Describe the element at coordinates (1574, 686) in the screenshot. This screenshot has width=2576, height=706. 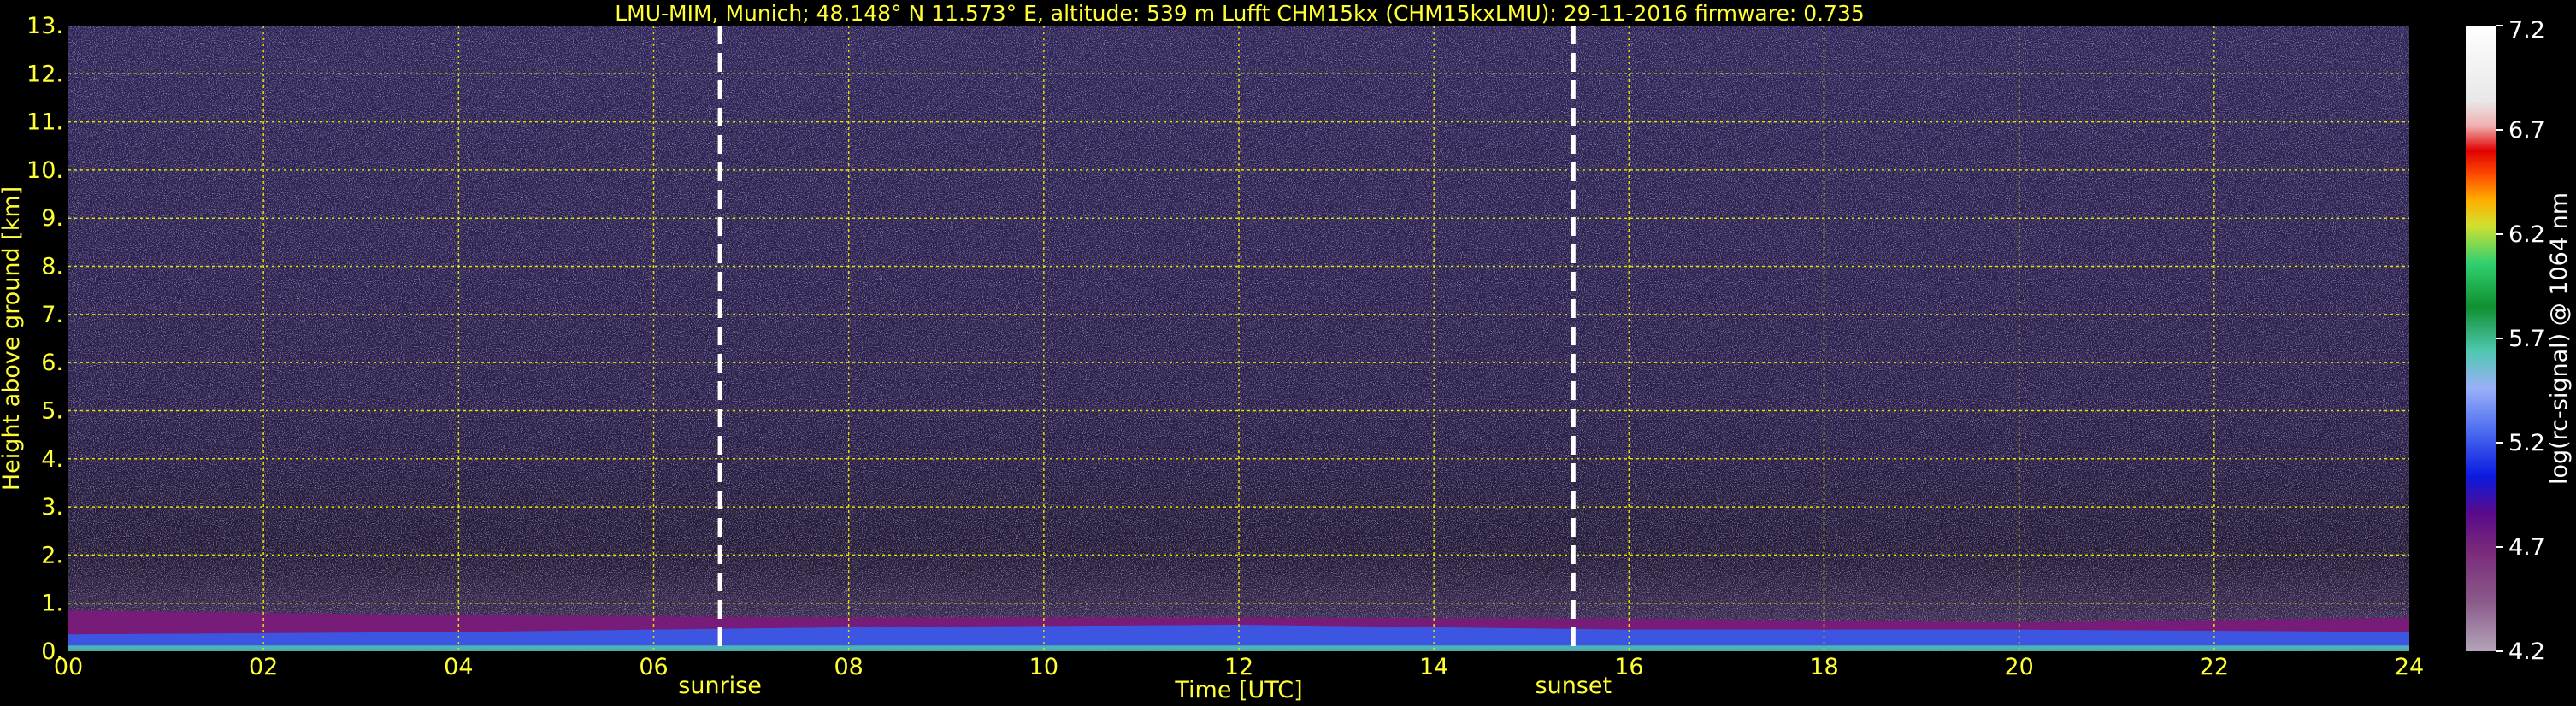
I see `sunset-label: sunset` at that location.